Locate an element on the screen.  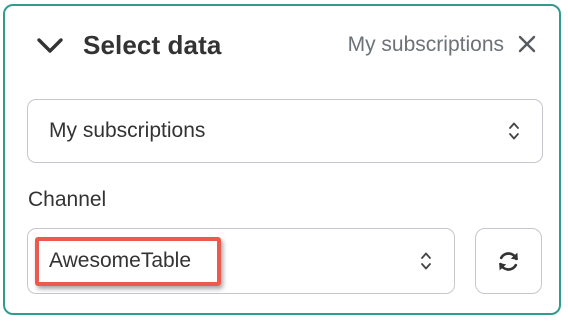
refresh-button is located at coordinates (508, 261).